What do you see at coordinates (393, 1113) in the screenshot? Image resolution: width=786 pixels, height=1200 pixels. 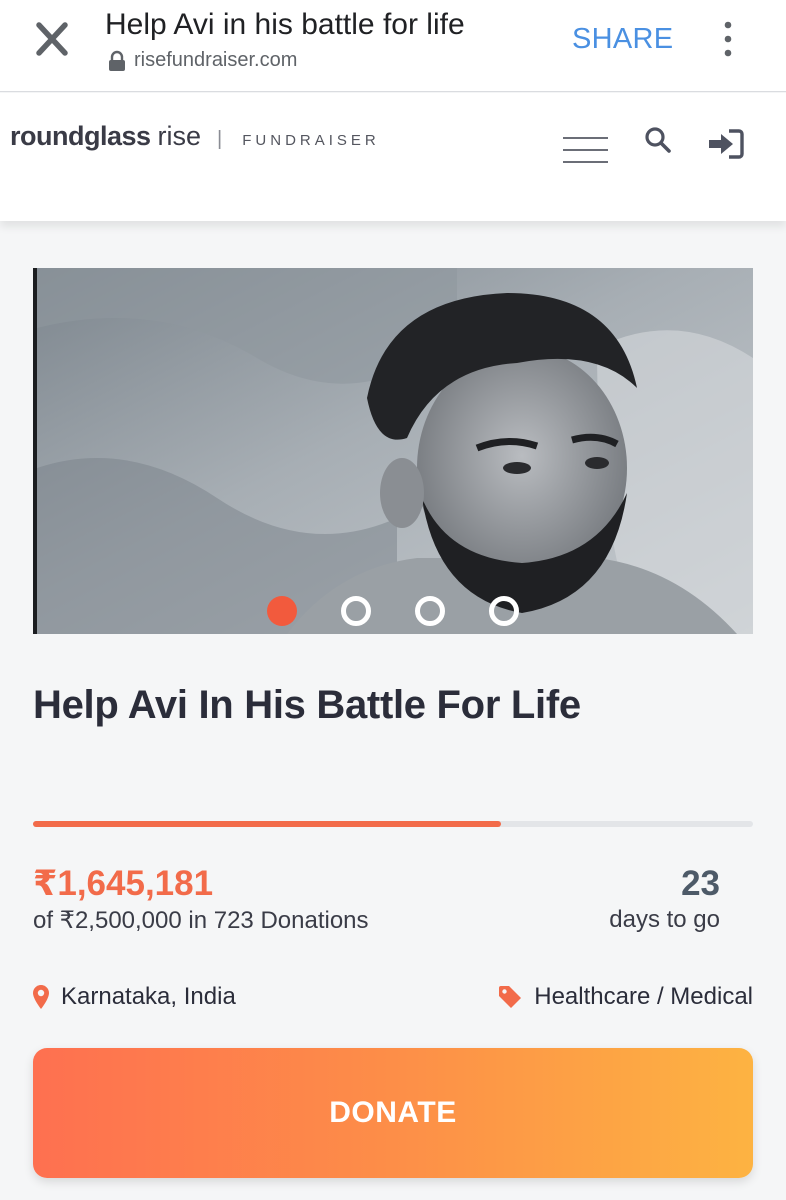 I see `donate-button: DONATE` at bounding box center [393, 1113].